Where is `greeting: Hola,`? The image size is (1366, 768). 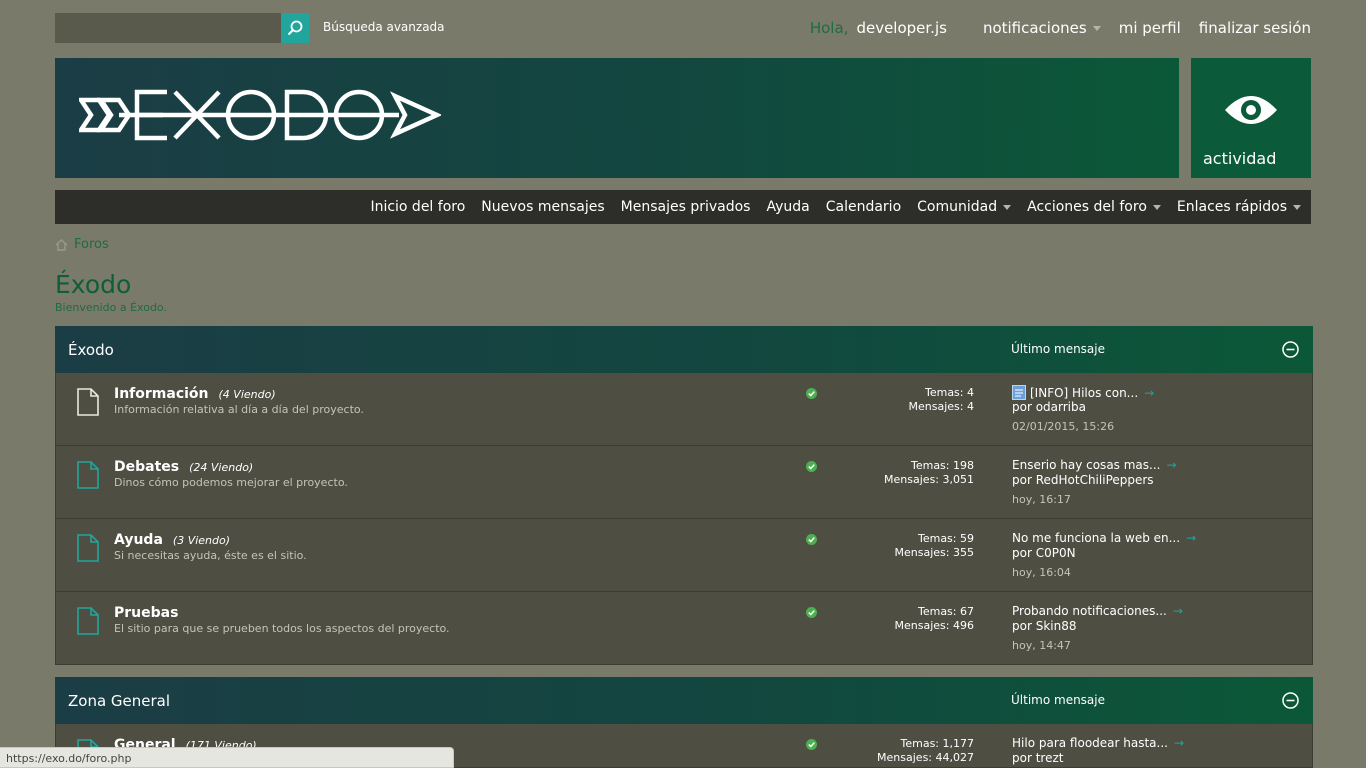
greeting: Hola, is located at coordinates (829, 28).